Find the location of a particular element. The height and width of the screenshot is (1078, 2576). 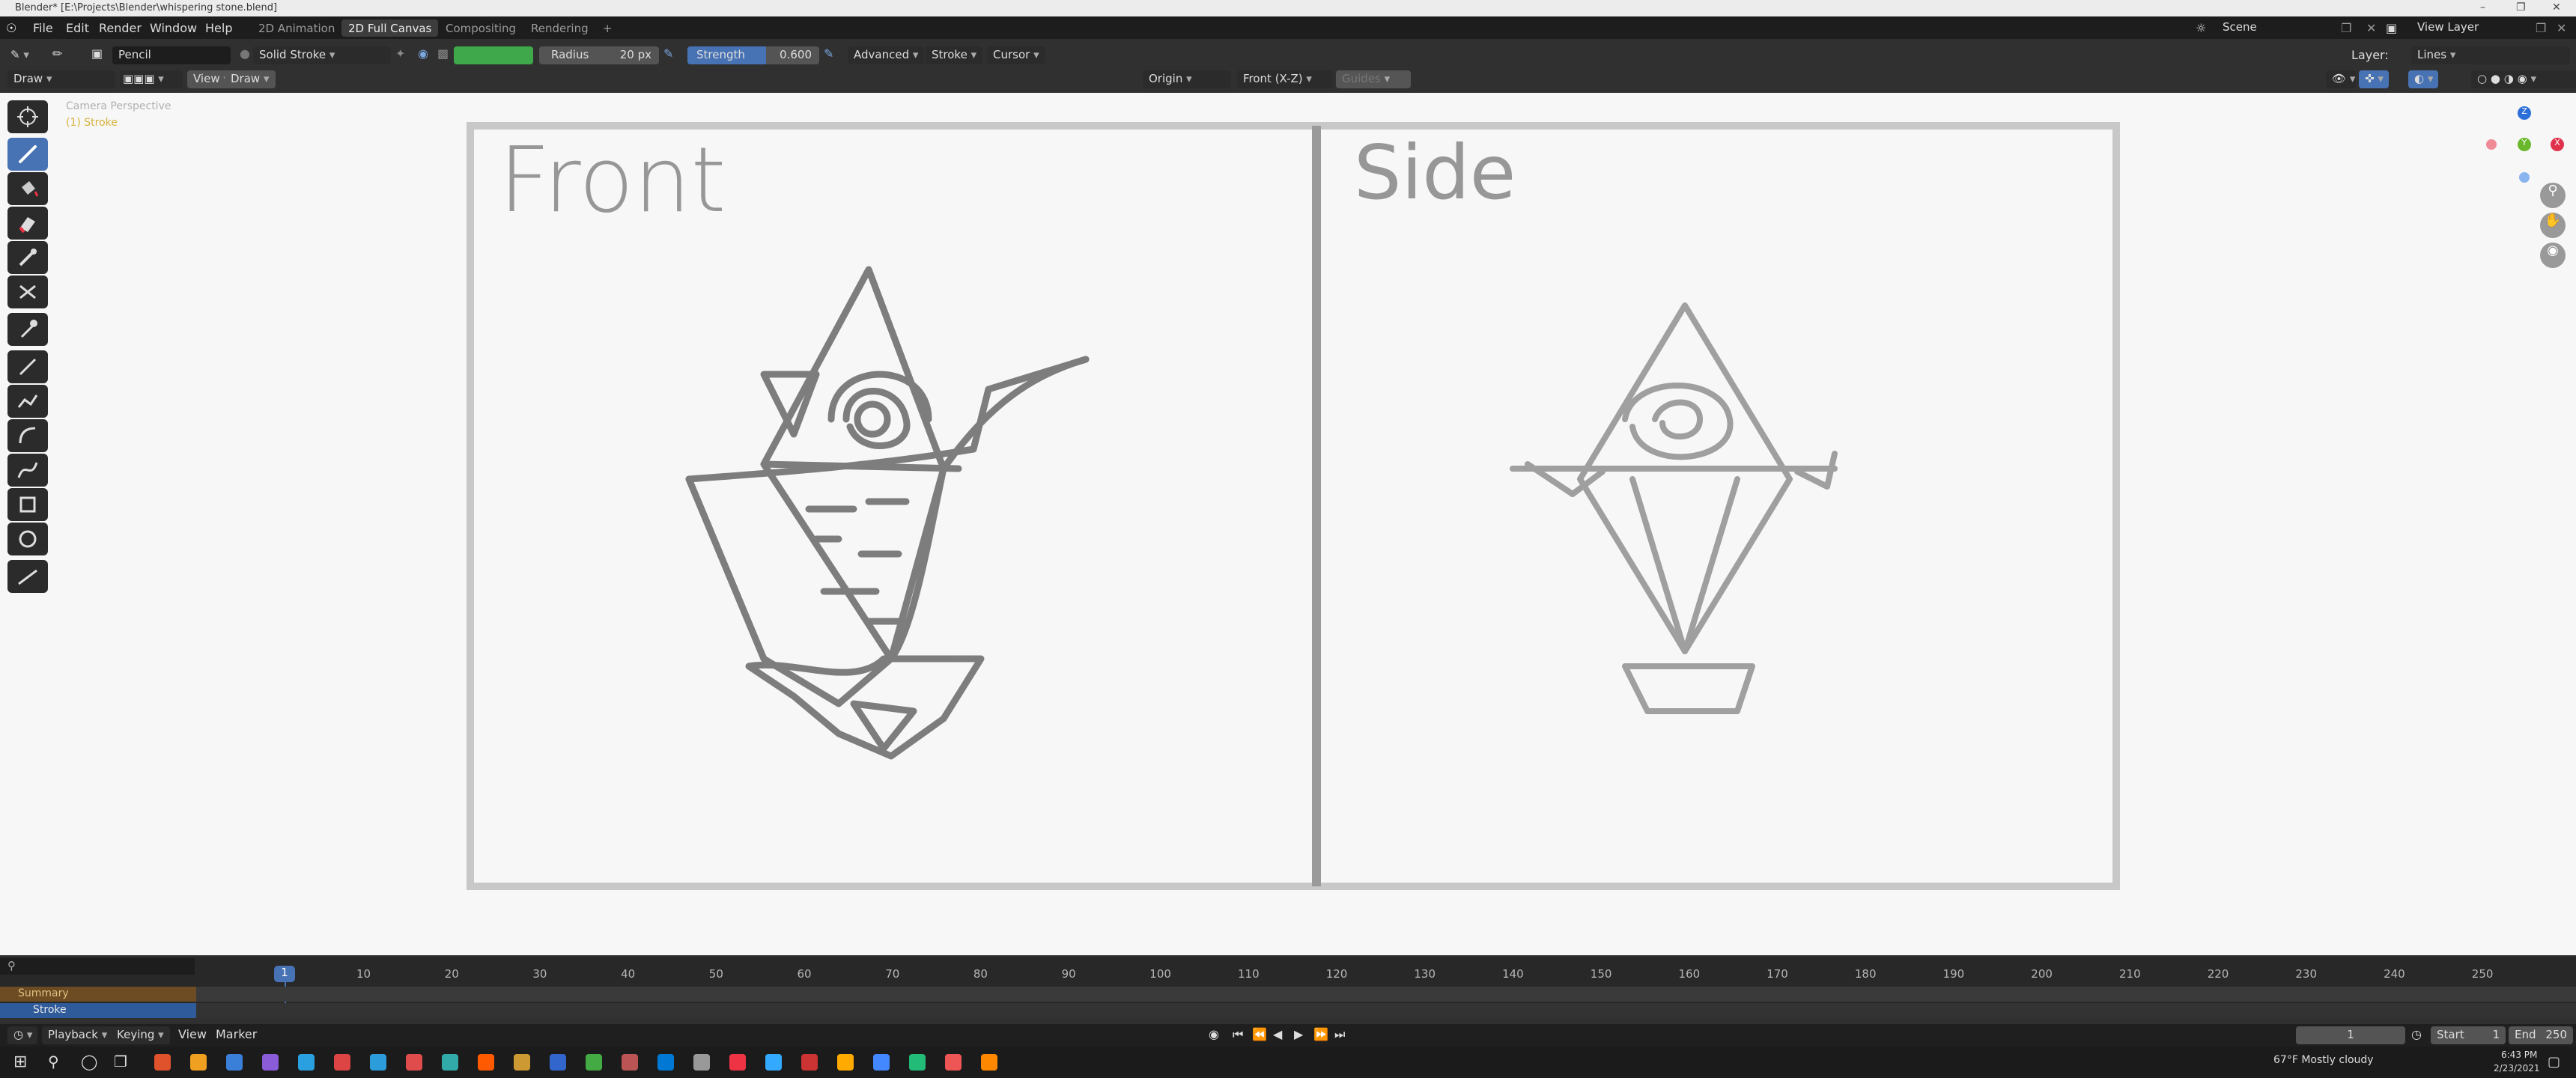

cutter-tool is located at coordinates (27, 291).